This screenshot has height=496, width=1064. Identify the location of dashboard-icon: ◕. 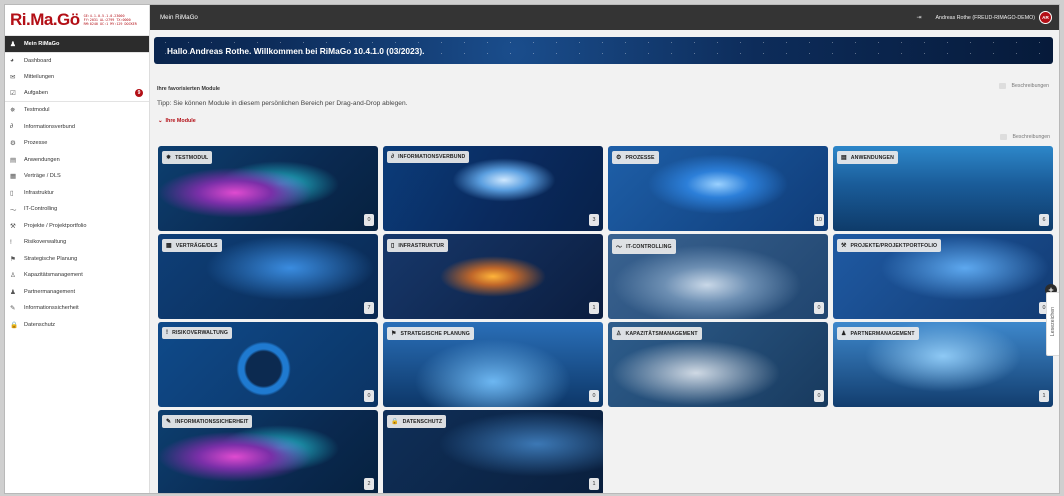
(12, 61).